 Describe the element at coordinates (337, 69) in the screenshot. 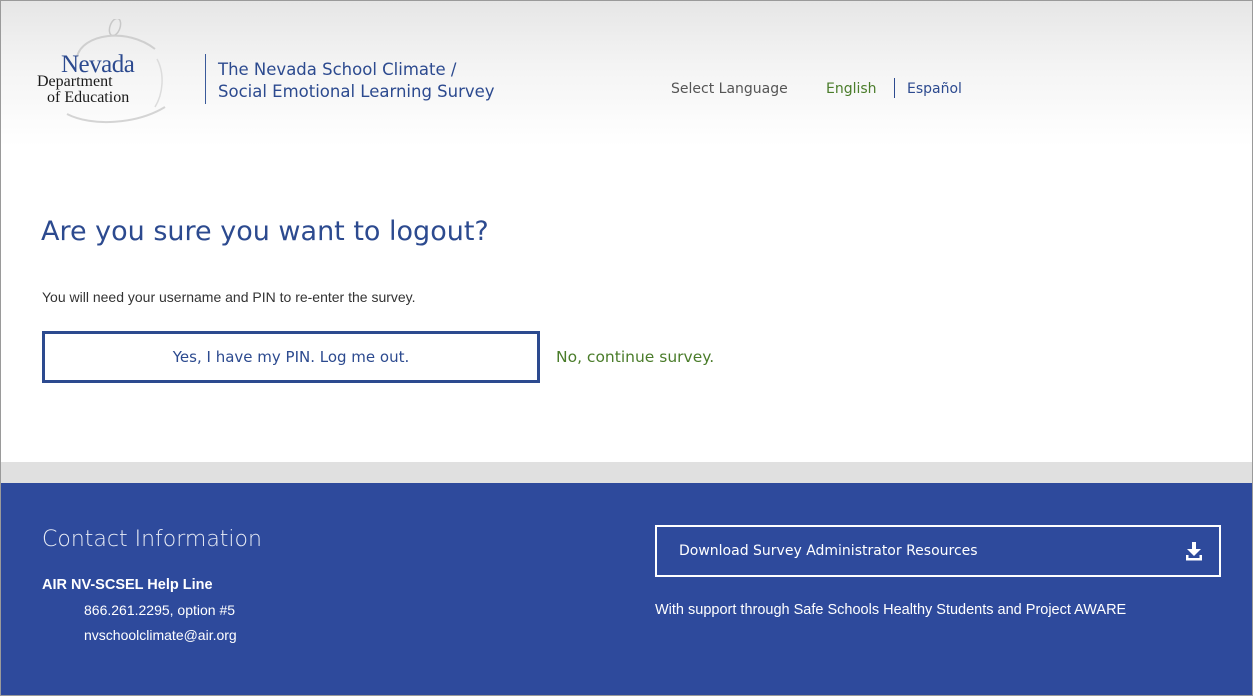

I see `site-title-line1: The Nevada School Climate /` at that location.